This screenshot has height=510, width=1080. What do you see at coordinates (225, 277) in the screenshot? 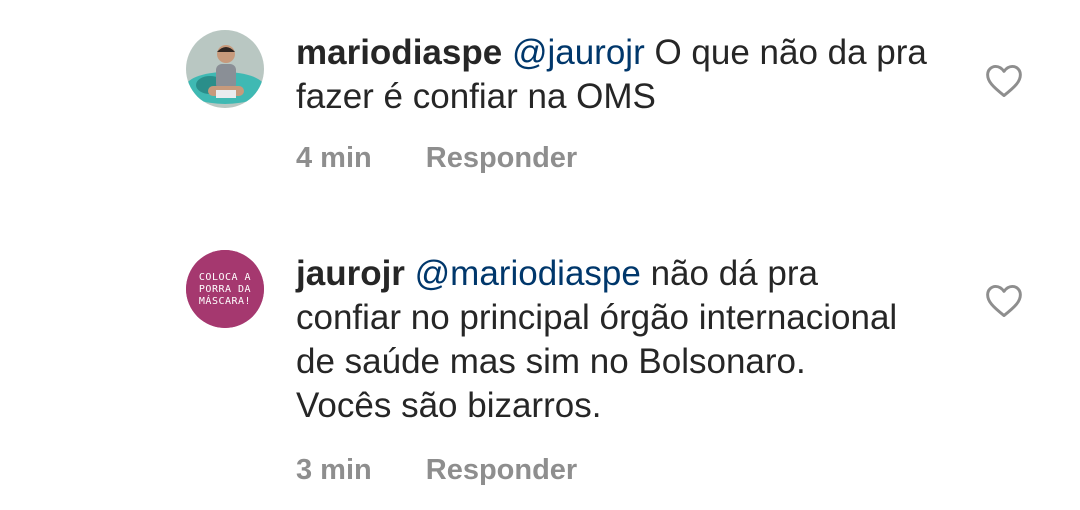
I see `avatar-text-line: COLOCA A` at bounding box center [225, 277].